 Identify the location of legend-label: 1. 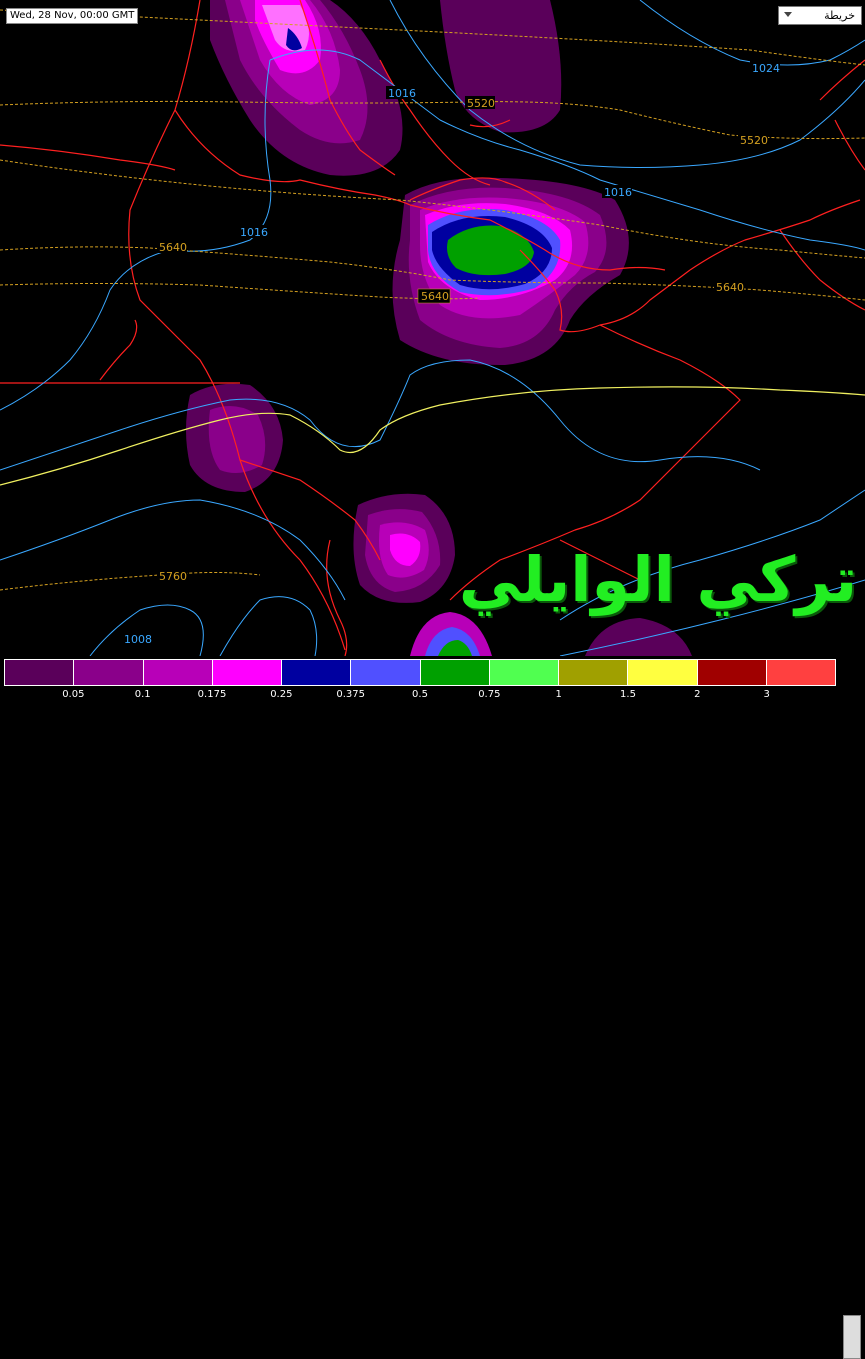
(558, 694).